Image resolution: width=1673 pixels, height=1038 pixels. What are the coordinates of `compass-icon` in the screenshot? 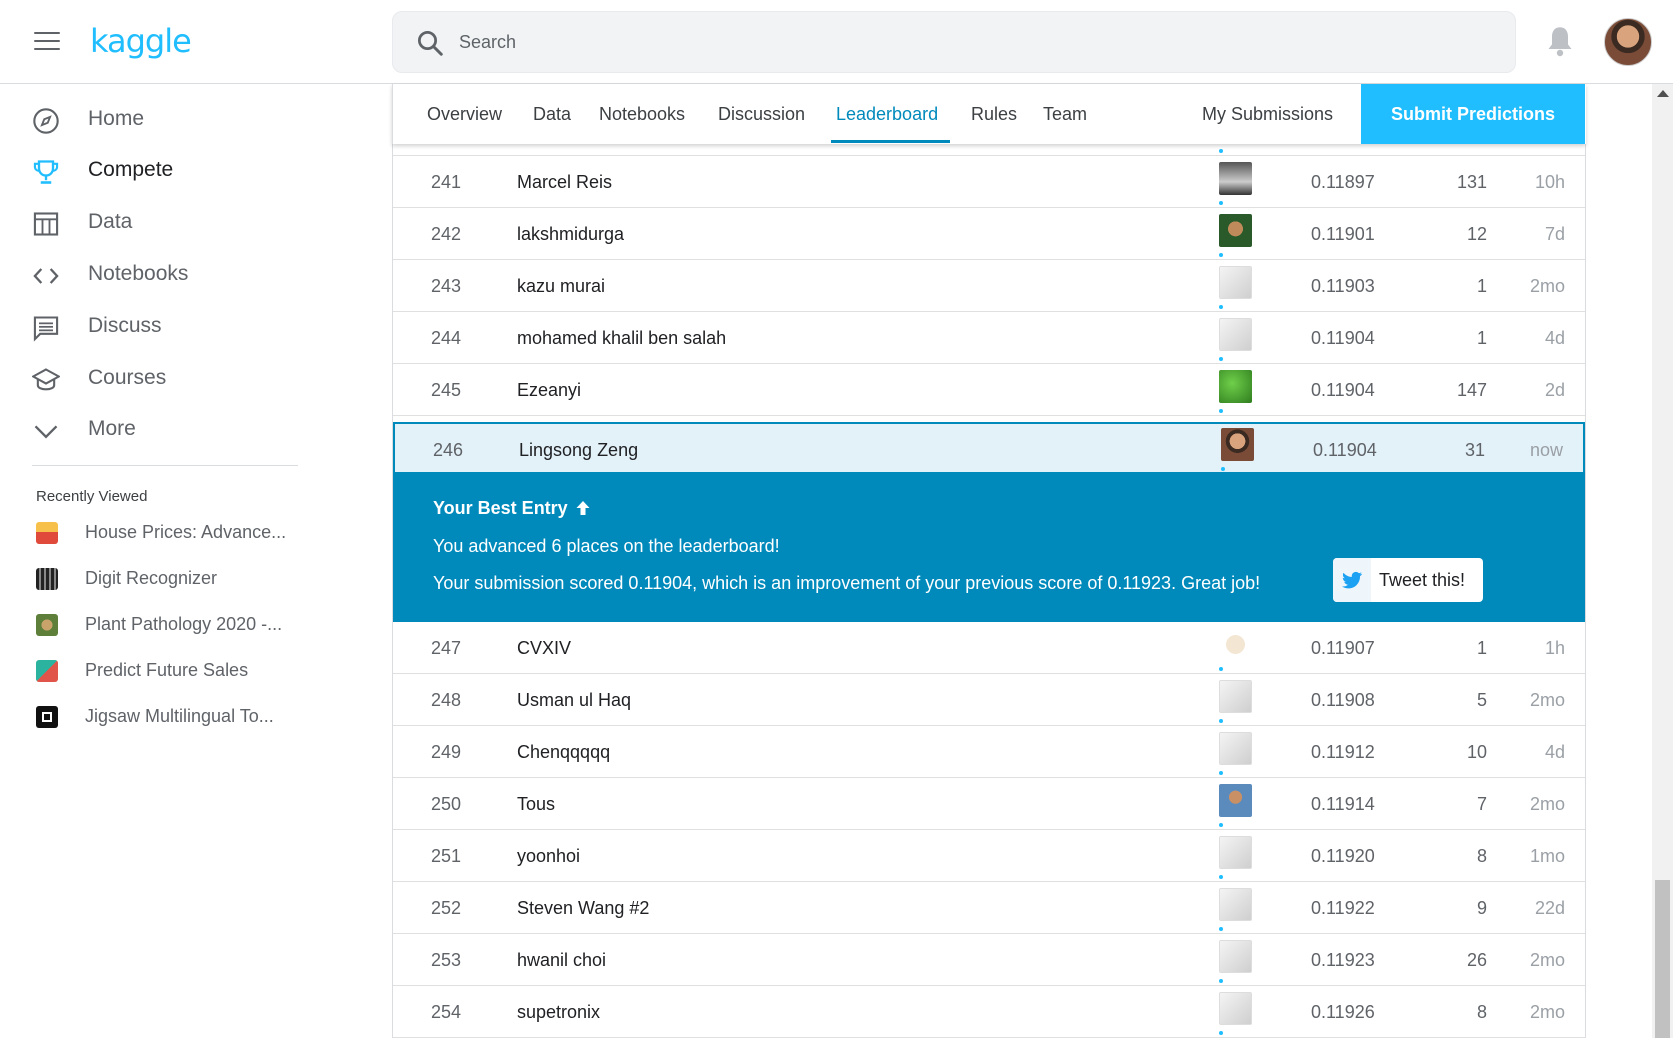 It's located at (46, 121).